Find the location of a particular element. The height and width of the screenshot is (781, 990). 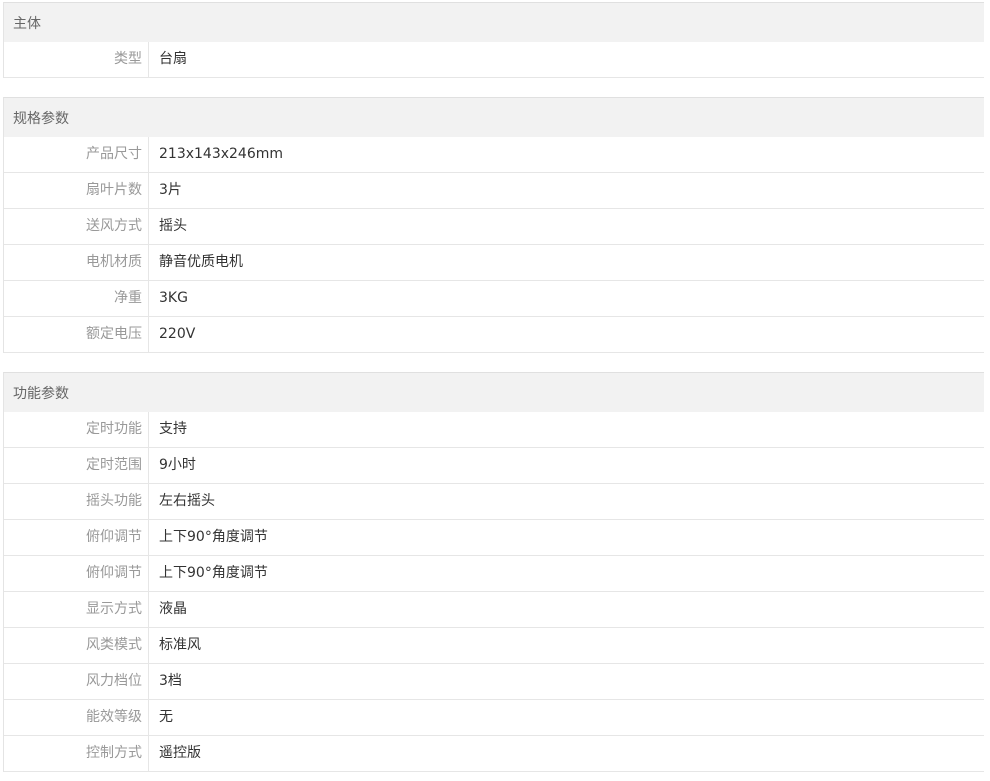

spec-row: 定时功能 支持 is located at coordinates (494, 430).